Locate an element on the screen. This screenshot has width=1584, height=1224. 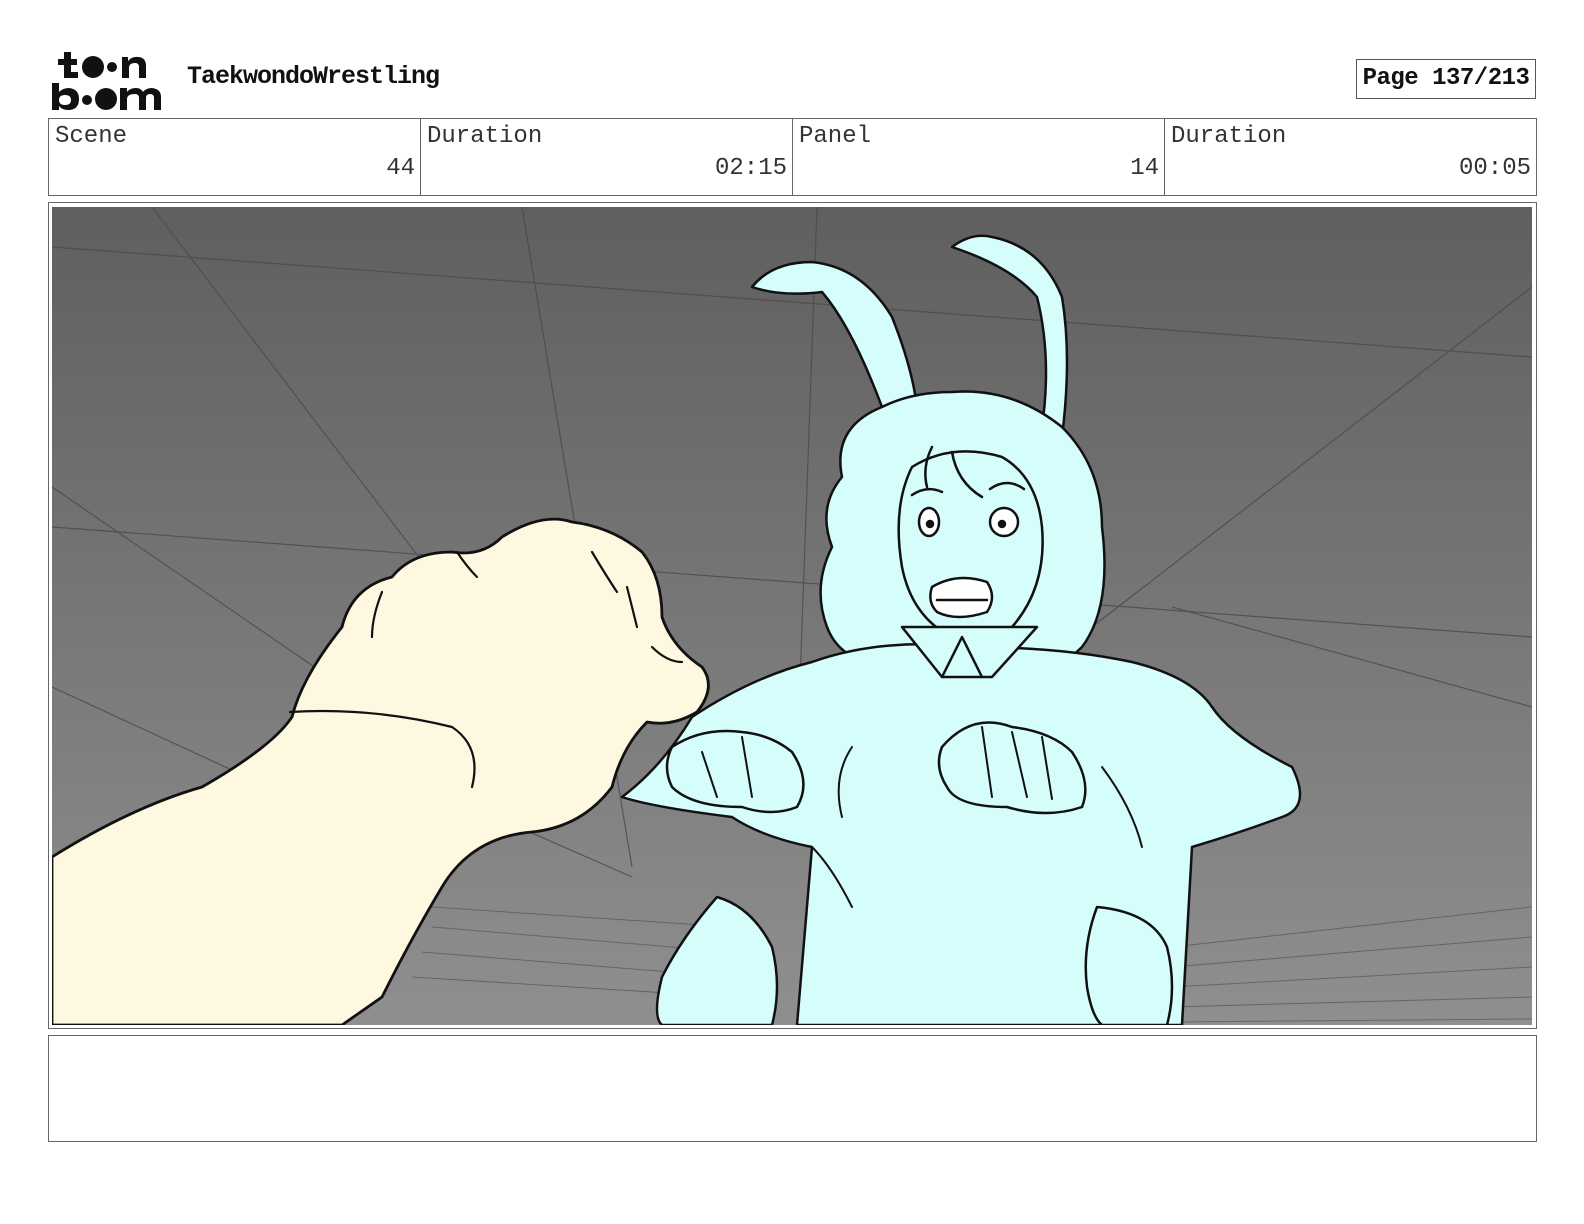
project-title: TaekwondoWrestling is located at coordinates (313, 76).